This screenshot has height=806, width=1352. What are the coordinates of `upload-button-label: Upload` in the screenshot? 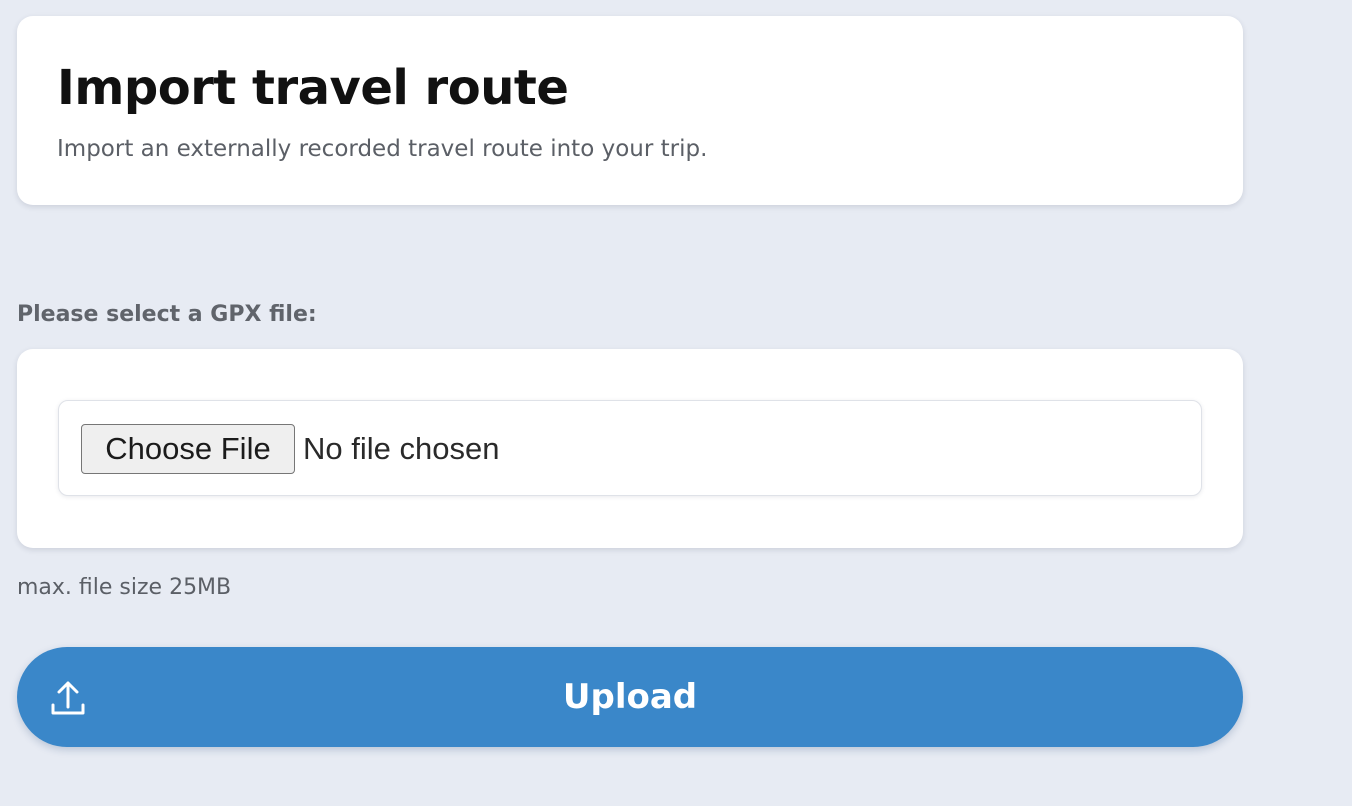 It's located at (630, 697).